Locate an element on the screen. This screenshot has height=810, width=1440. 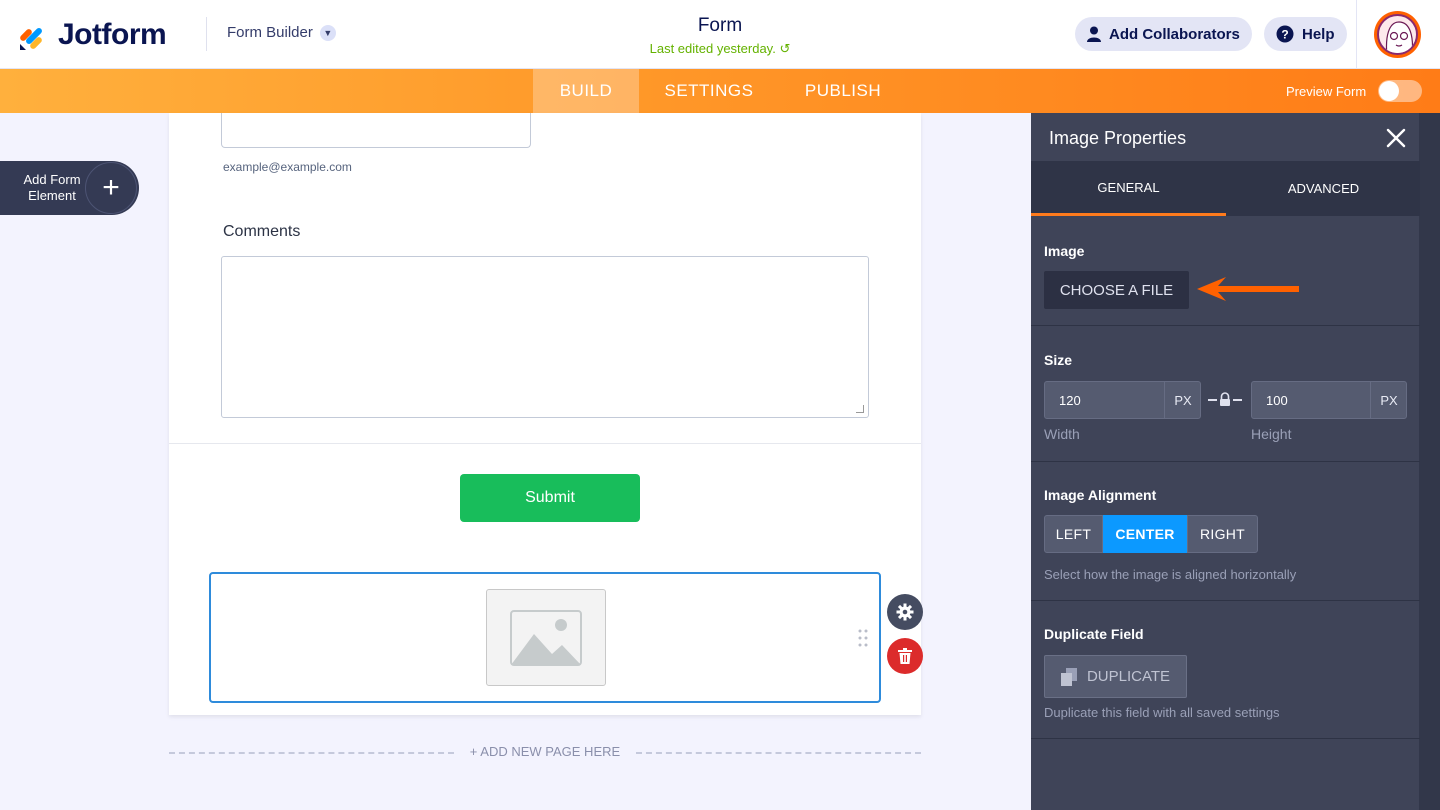
tab-publish: PUBLISH is located at coordinates (843, 91).